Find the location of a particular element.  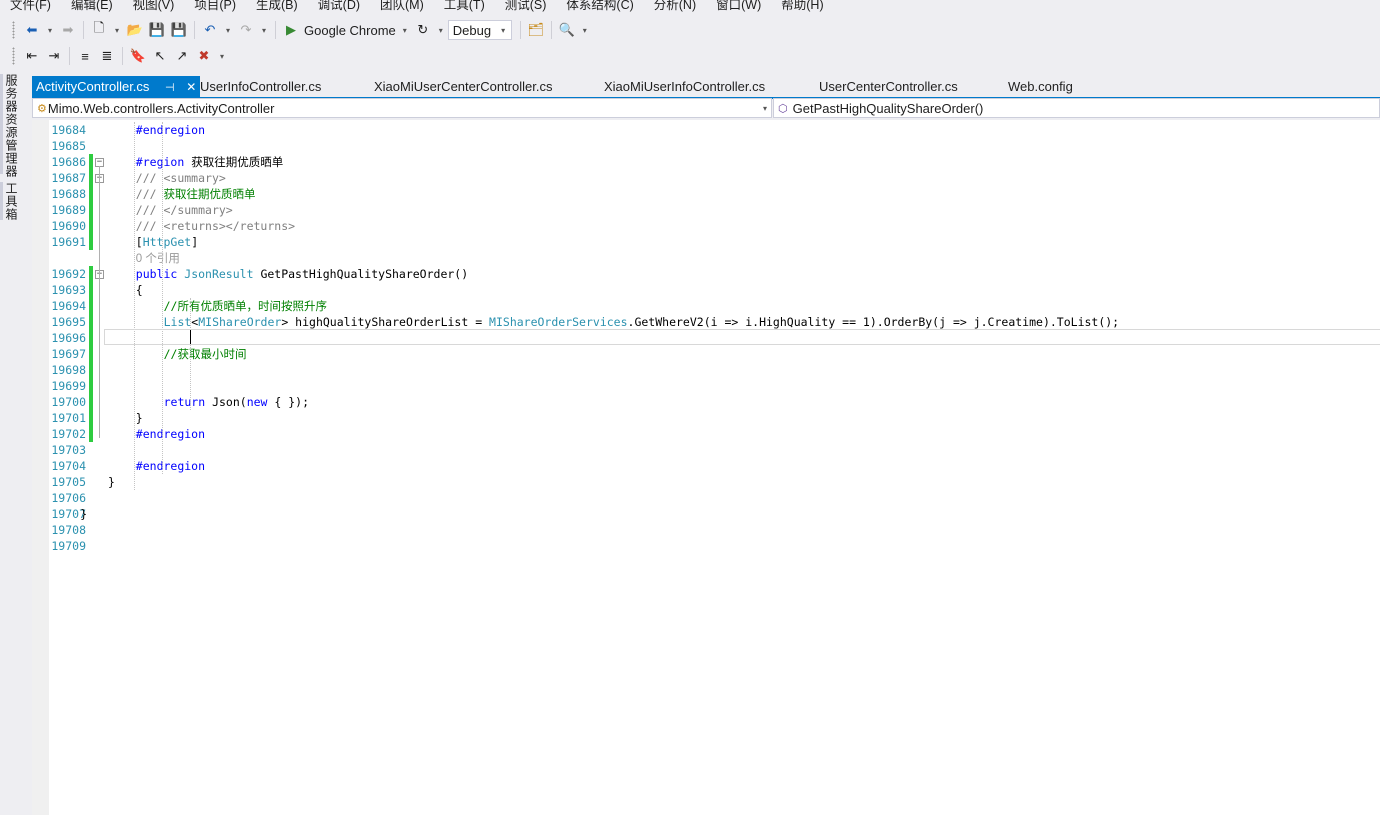

pin-icon: ⊣ is located at coordinates (170, 88).